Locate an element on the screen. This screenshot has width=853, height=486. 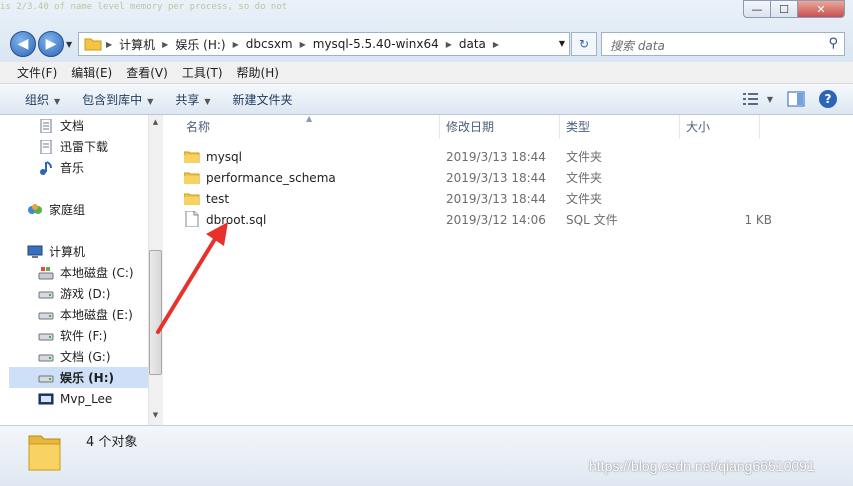
view-controls: ▼ ? is located at coordinates (789, 99).